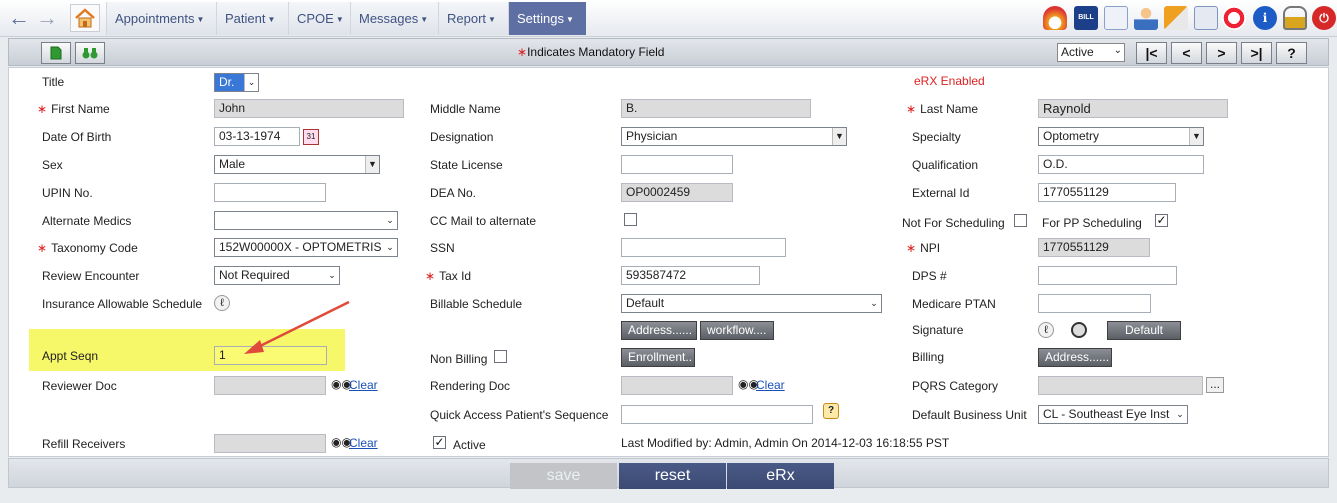  Describe the element at coordinates (1121, 136) in the screenshot. I see `specialty-select: Optometry ▼` at that location.